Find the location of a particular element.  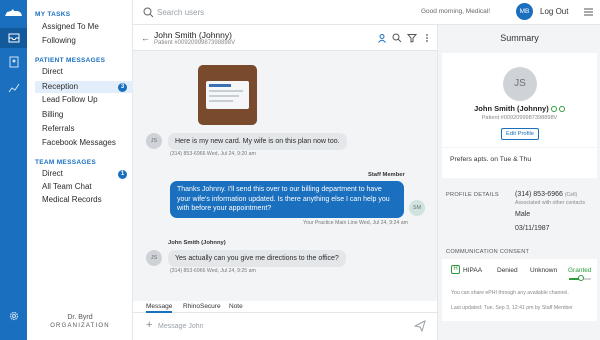

my-tasks-heading: MY TASKS is located at coordinates (53, 14).